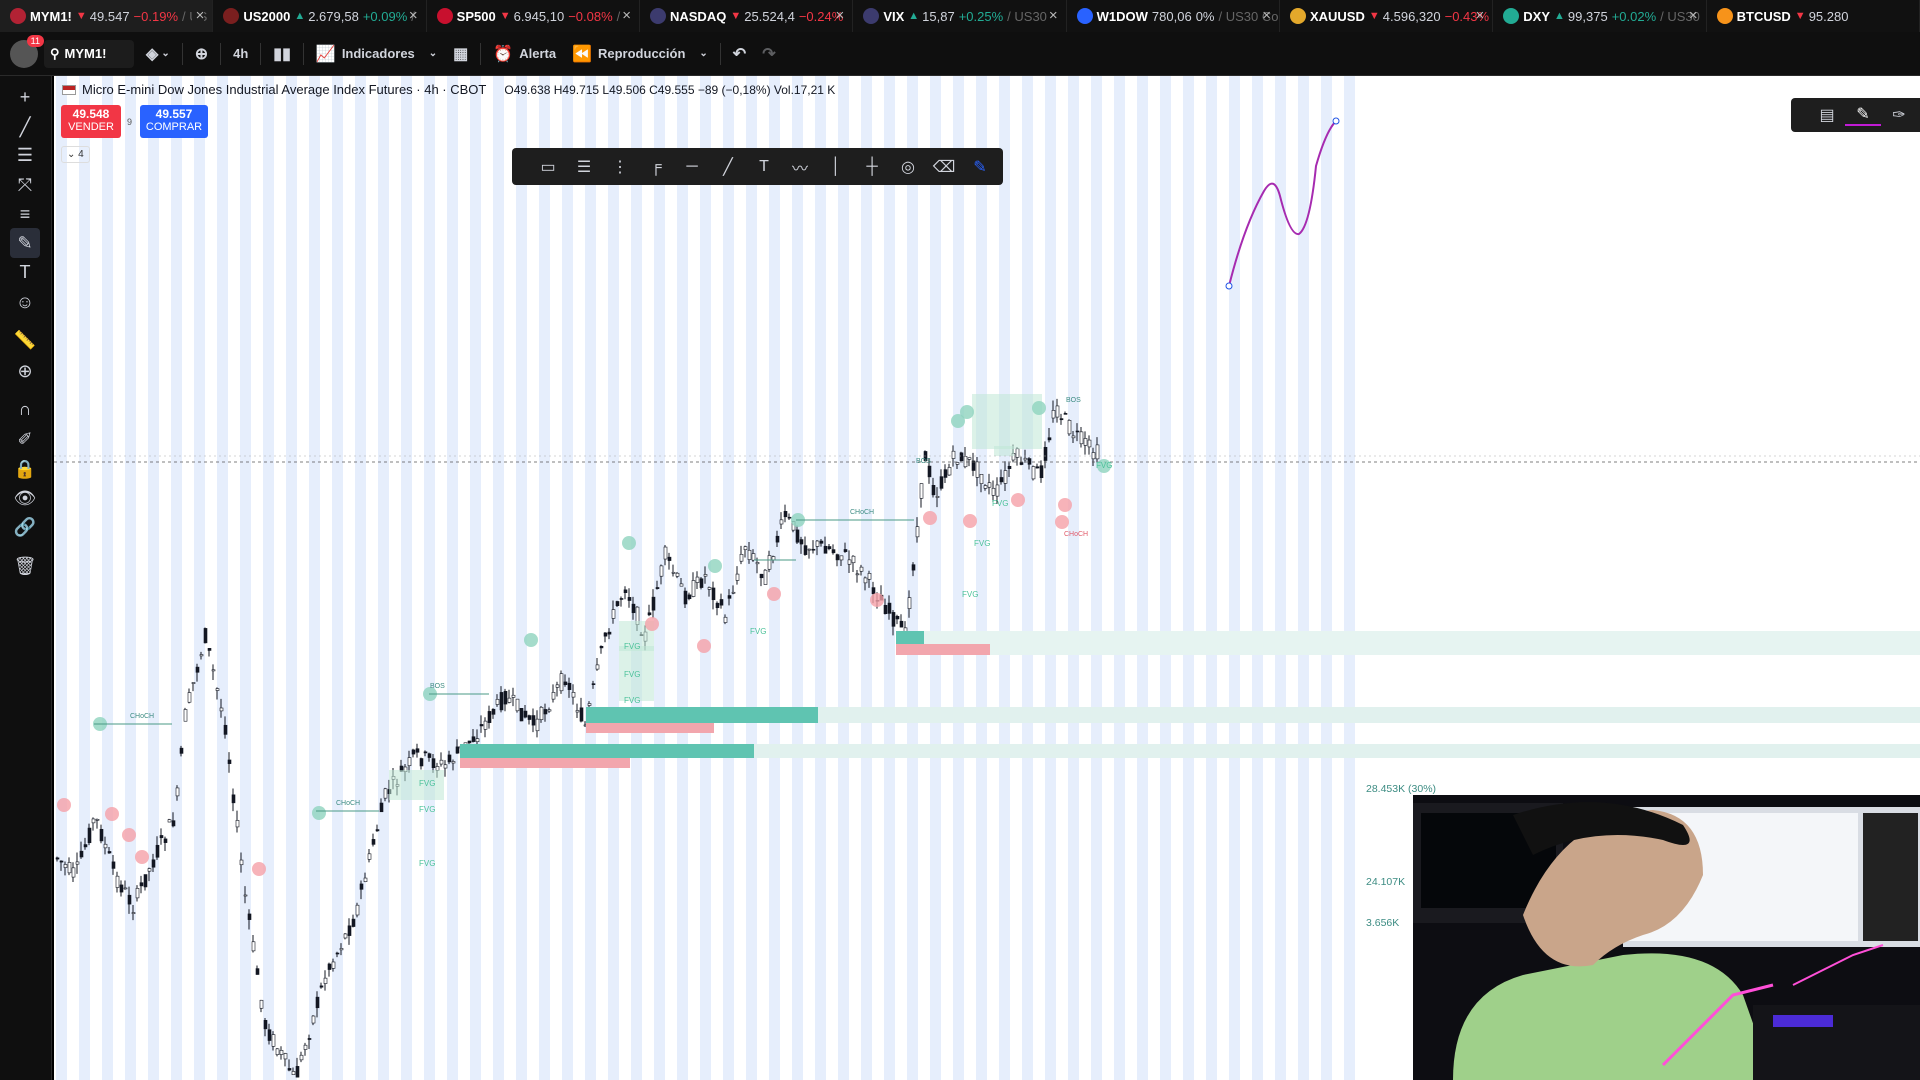  What do you see at coordinates (656, 167) in the screenshot?
I see `fib-retracement-icon: ╒` at bounding box center [656, 167].